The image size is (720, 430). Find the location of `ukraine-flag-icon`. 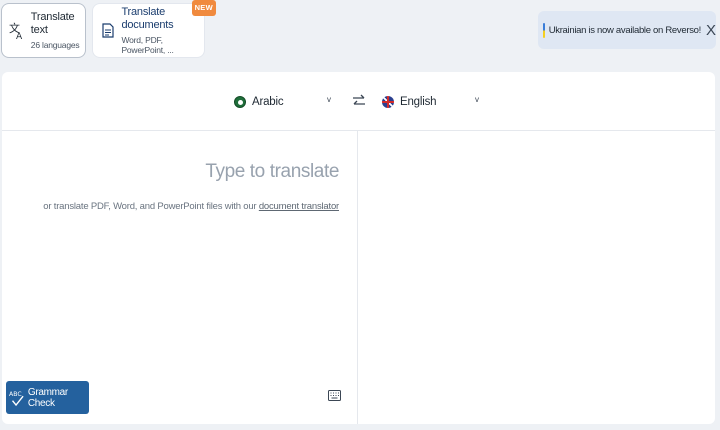

ukraine-flag-icon is located at coordinates (544, 30).